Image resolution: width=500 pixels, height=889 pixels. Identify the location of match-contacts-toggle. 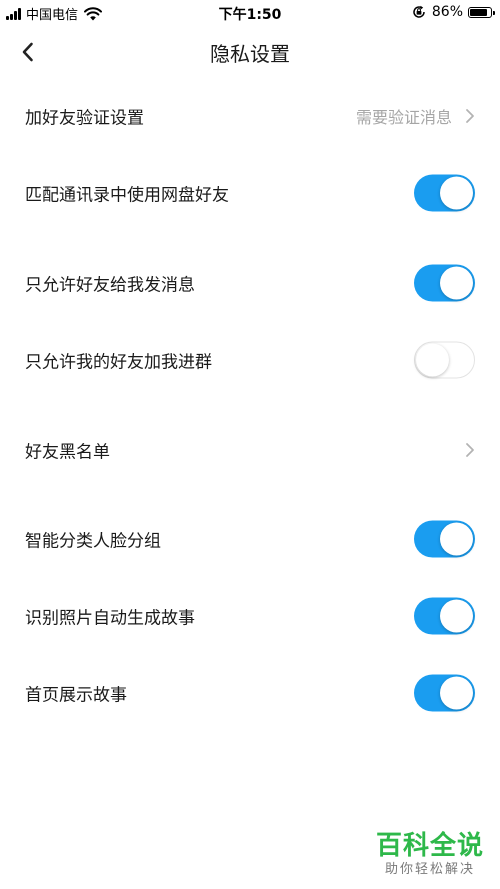
(444, 193).